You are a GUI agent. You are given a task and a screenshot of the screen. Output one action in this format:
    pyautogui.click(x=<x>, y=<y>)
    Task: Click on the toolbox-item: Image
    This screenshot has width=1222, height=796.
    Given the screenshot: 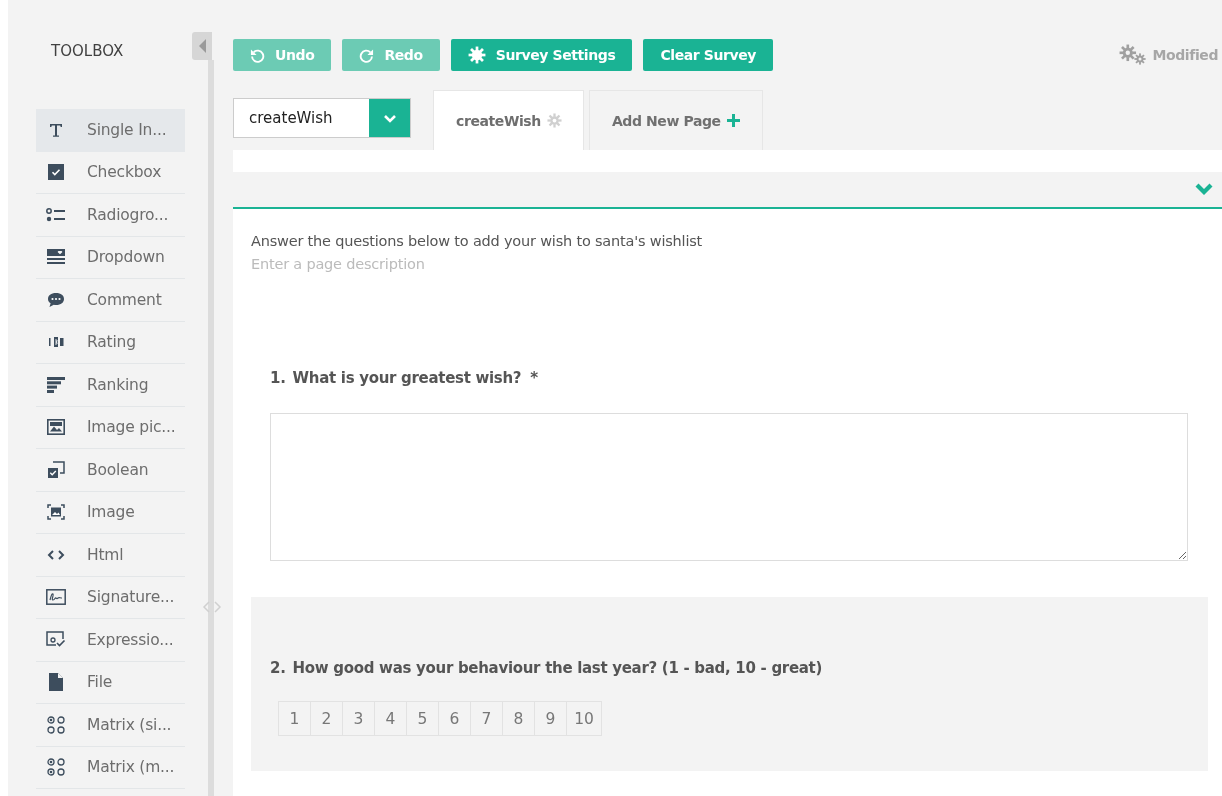 What is the action you would take?
    pyautogui.click(x=110, y=512)
    